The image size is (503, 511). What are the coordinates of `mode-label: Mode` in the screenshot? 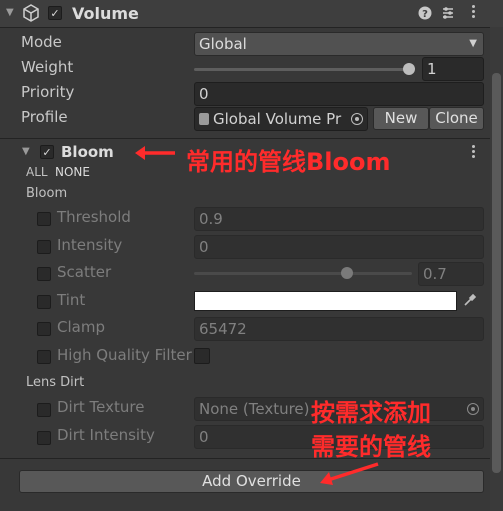 It's located at (41, 42).